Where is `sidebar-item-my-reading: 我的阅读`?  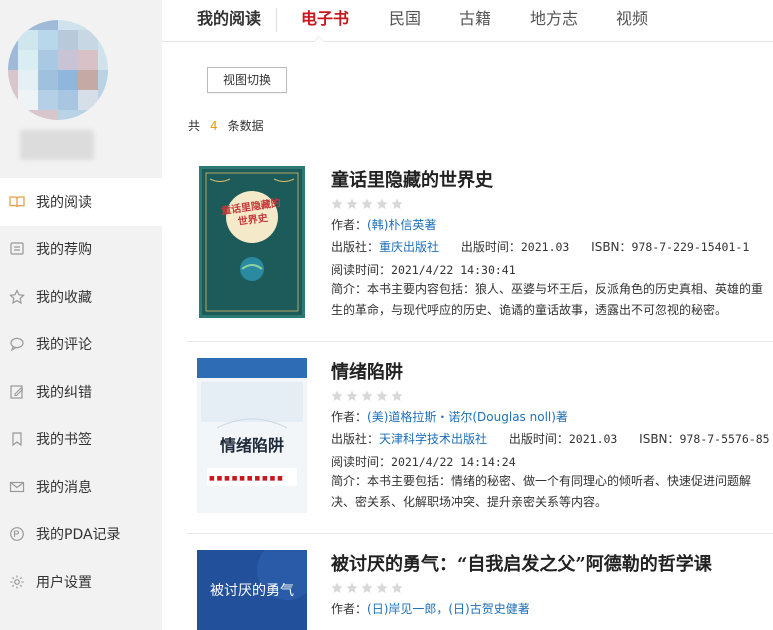 sidebar-item-my-reading: 我的阅读 is located at coordinates (81, 202).